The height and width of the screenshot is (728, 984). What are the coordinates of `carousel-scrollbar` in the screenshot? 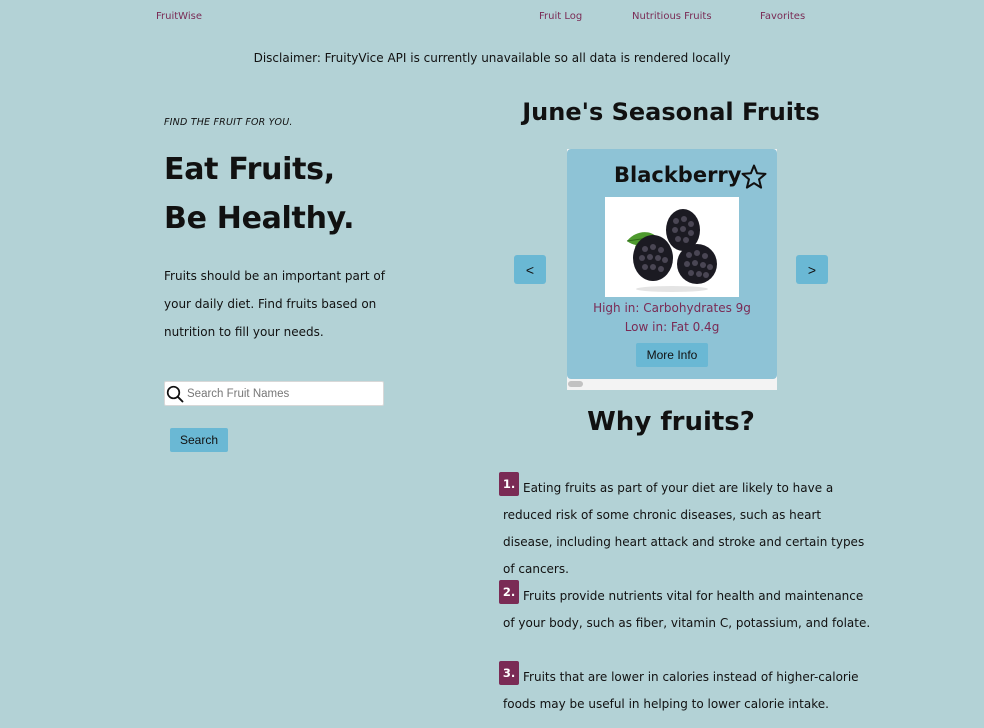 It's located at (575, 384).